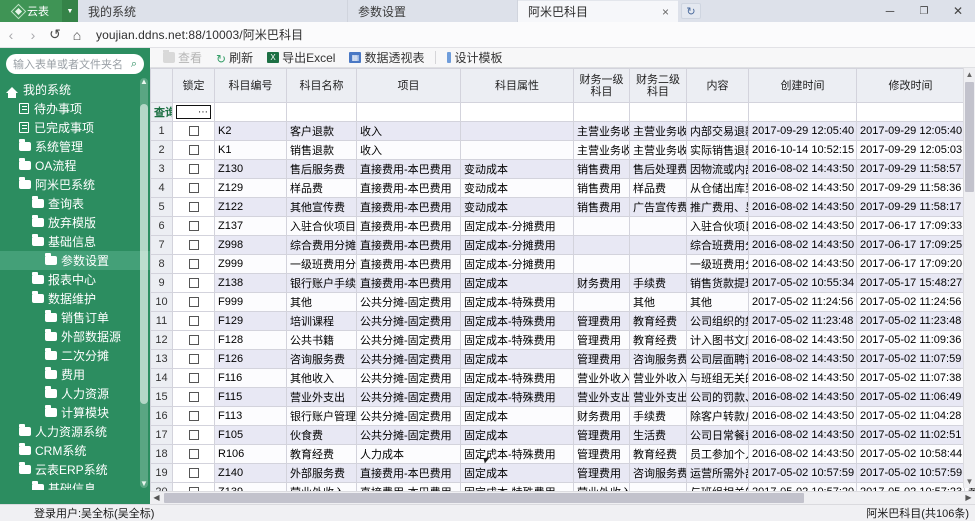 The image size is (975, 521). What do you see at coordinates (601, 85) in the screenshot?
I see `column-header-5: 财务一级科目` at bounding box center [601, 85].